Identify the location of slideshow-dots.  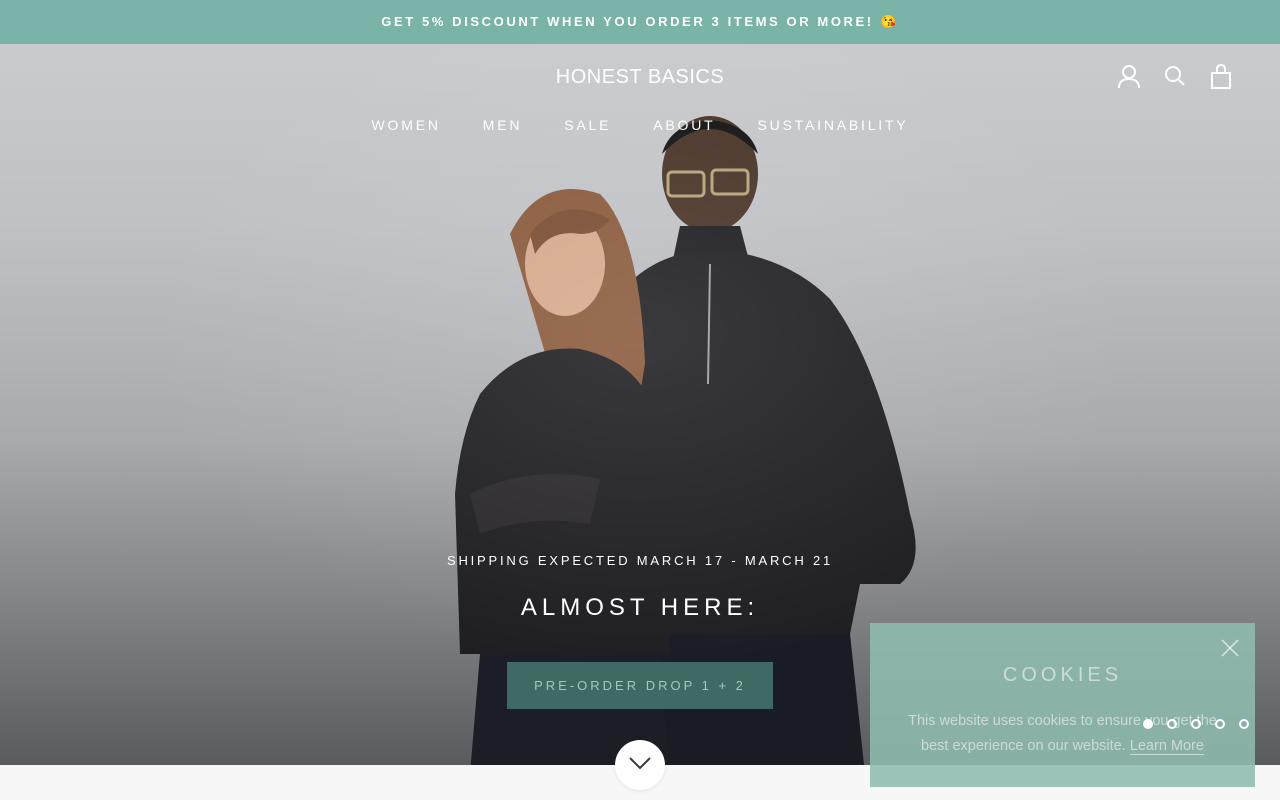
(1196, 724).